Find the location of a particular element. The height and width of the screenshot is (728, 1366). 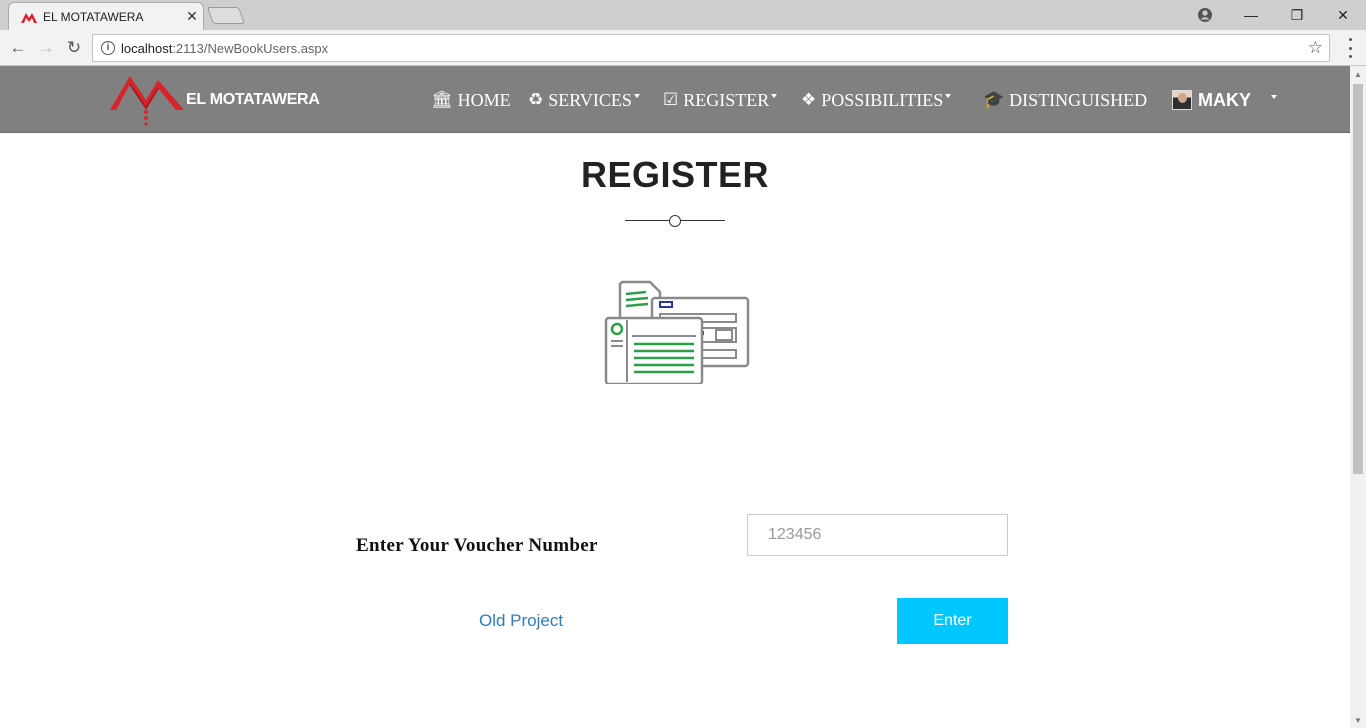

user-menu: MAKY is located at coordinates (1224, 100).